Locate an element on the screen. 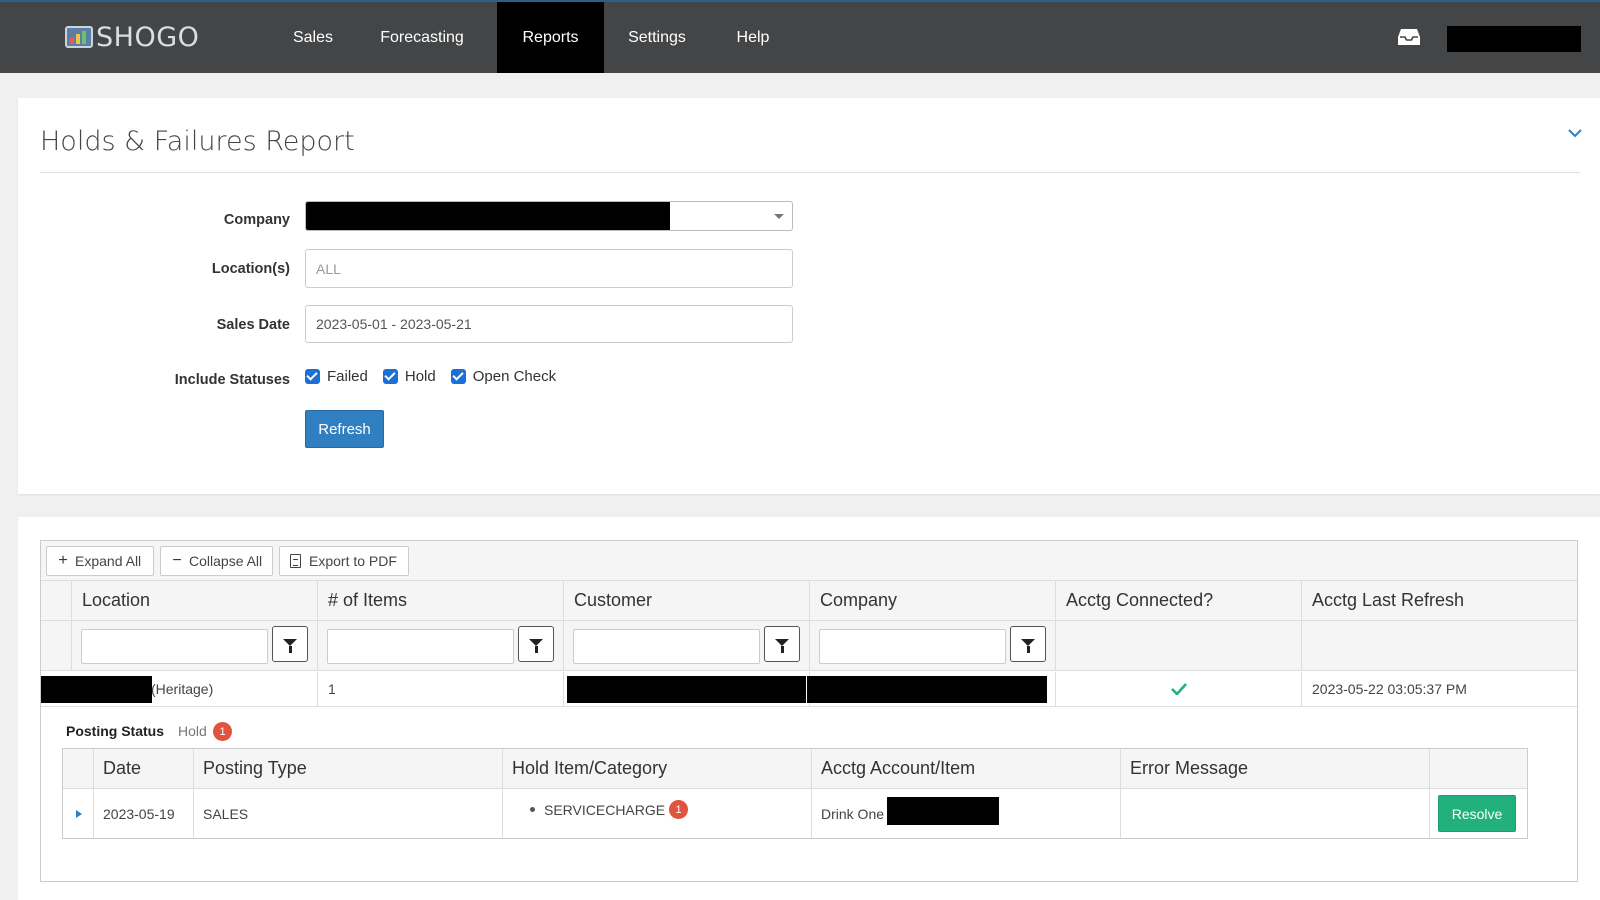 The height and width of the screenshot is (900, 1600). title-divider is located at coordinates (810, 172).